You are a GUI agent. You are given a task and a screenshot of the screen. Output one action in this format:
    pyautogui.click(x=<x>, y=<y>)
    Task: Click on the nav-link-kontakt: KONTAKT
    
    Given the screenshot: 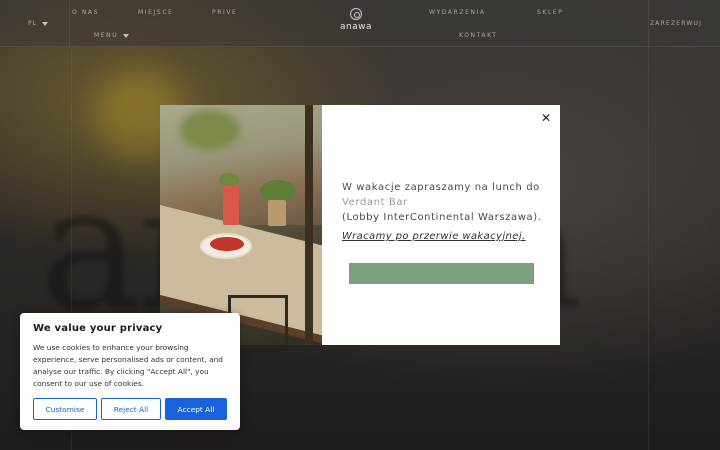 What is the action you would take?
    pyautogui.click(x=478, y=35)
    